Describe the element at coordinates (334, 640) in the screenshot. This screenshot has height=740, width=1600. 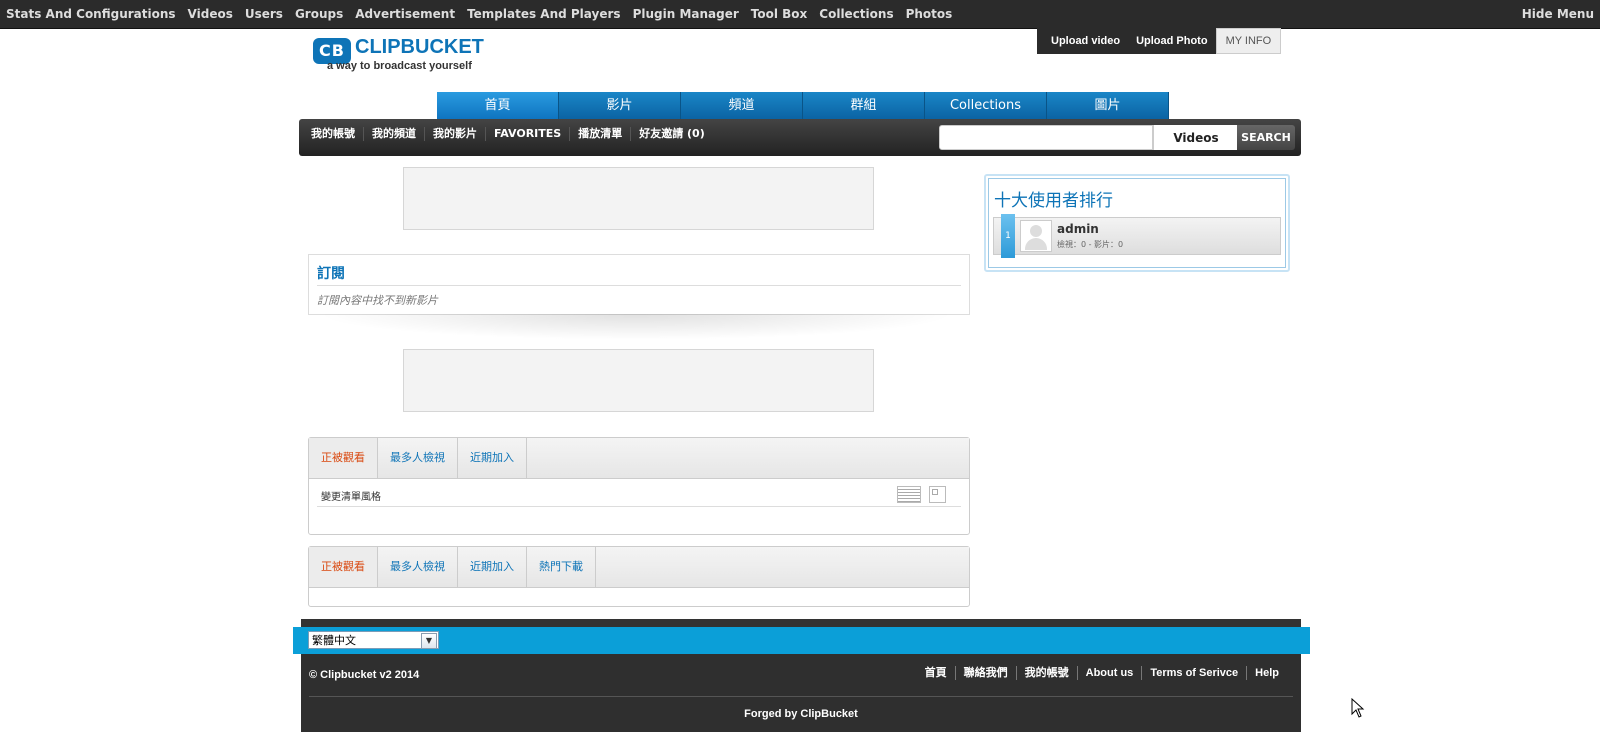
I see `language-value: 繁體中文` at that location.